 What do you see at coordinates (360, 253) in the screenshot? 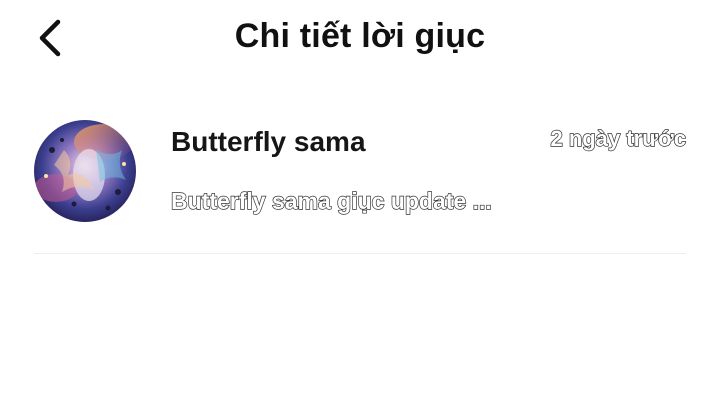
I see `divider` at bounding box center [360, 253].